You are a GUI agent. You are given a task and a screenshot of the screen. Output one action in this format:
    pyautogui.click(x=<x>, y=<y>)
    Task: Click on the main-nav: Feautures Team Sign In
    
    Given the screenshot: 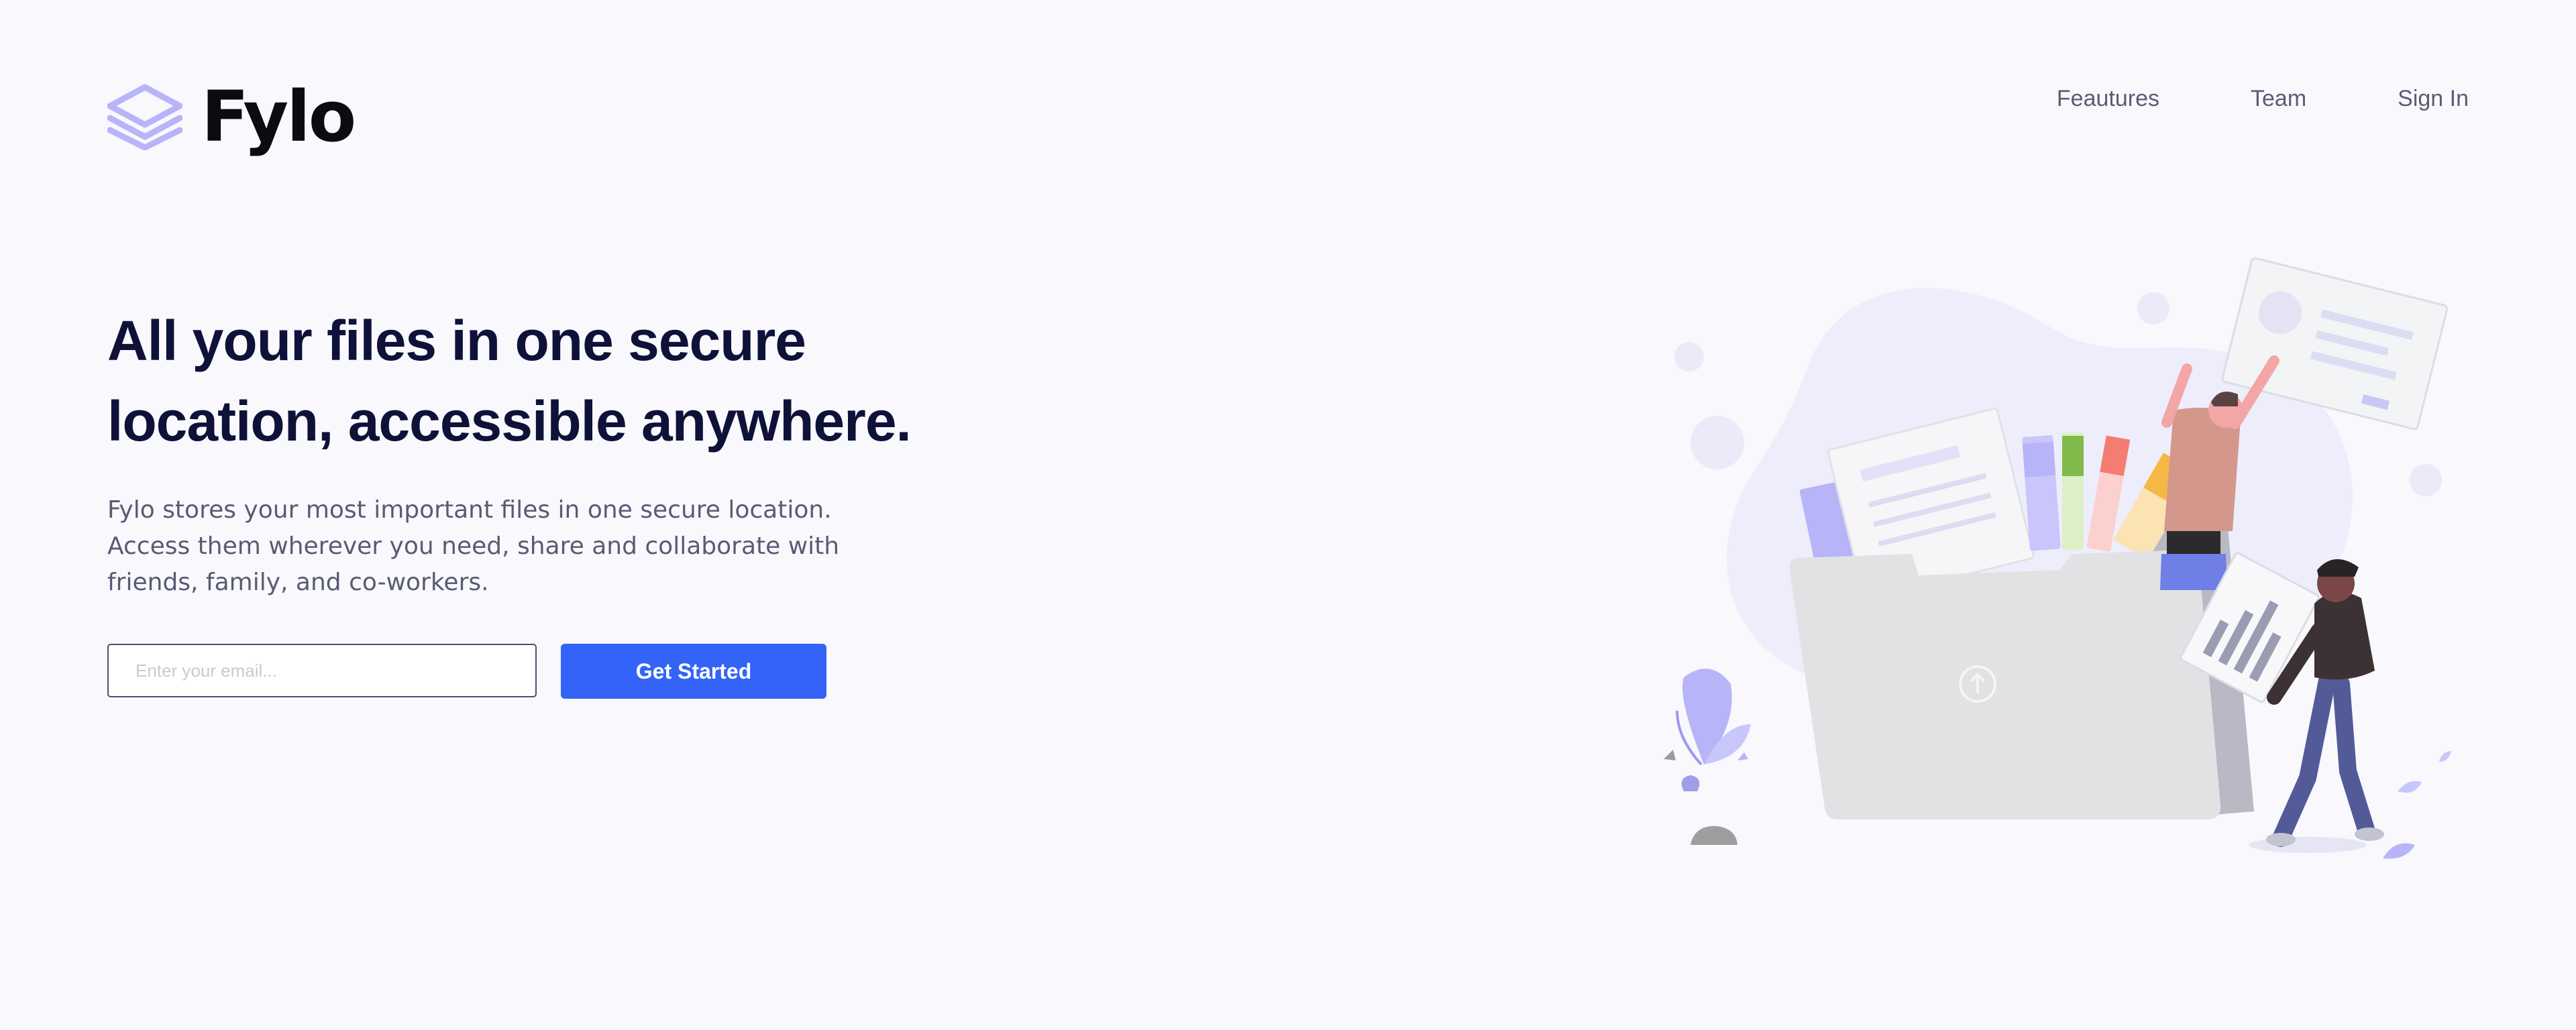 What is the action you would take?
    pyautogui.click(x=2263, y=99)
    